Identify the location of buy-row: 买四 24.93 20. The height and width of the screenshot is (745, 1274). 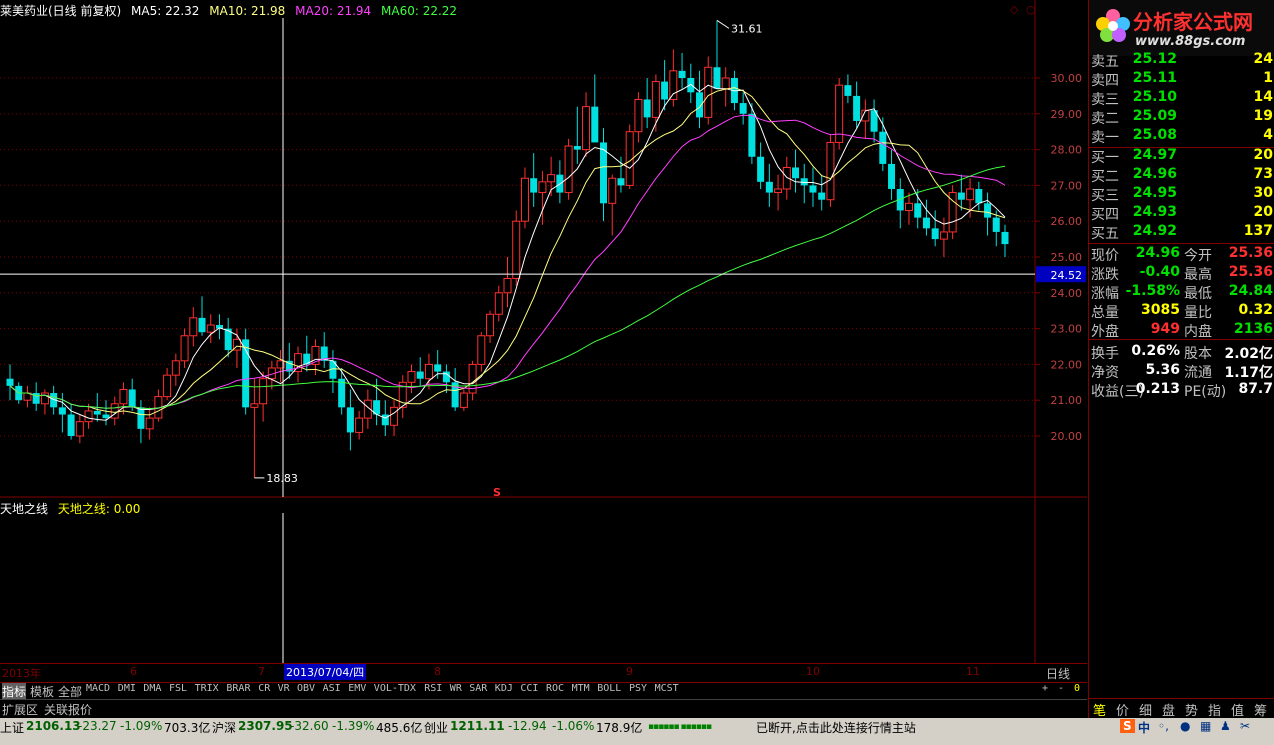
(1181, 213).